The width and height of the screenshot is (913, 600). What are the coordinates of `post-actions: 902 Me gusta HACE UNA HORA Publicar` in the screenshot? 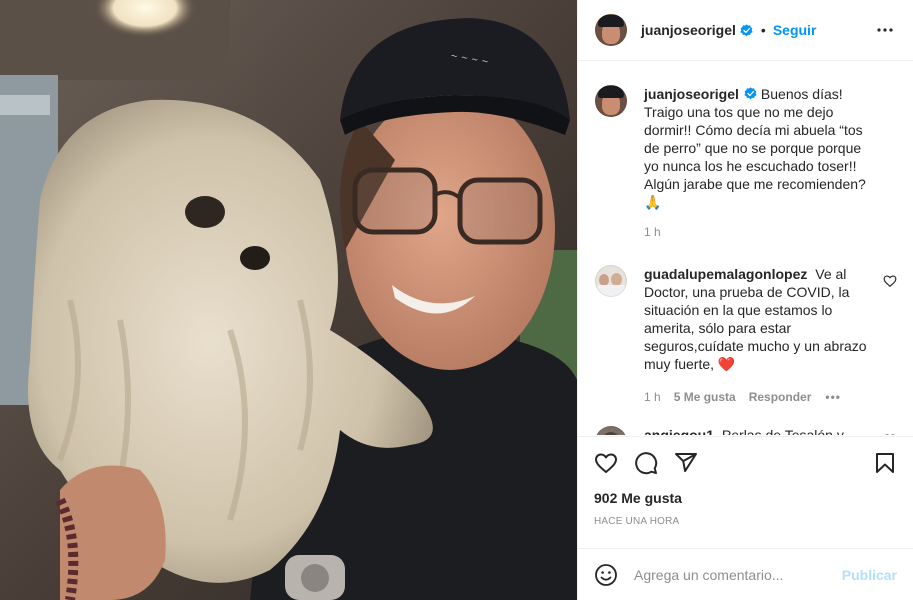 It's located at (745, 518).